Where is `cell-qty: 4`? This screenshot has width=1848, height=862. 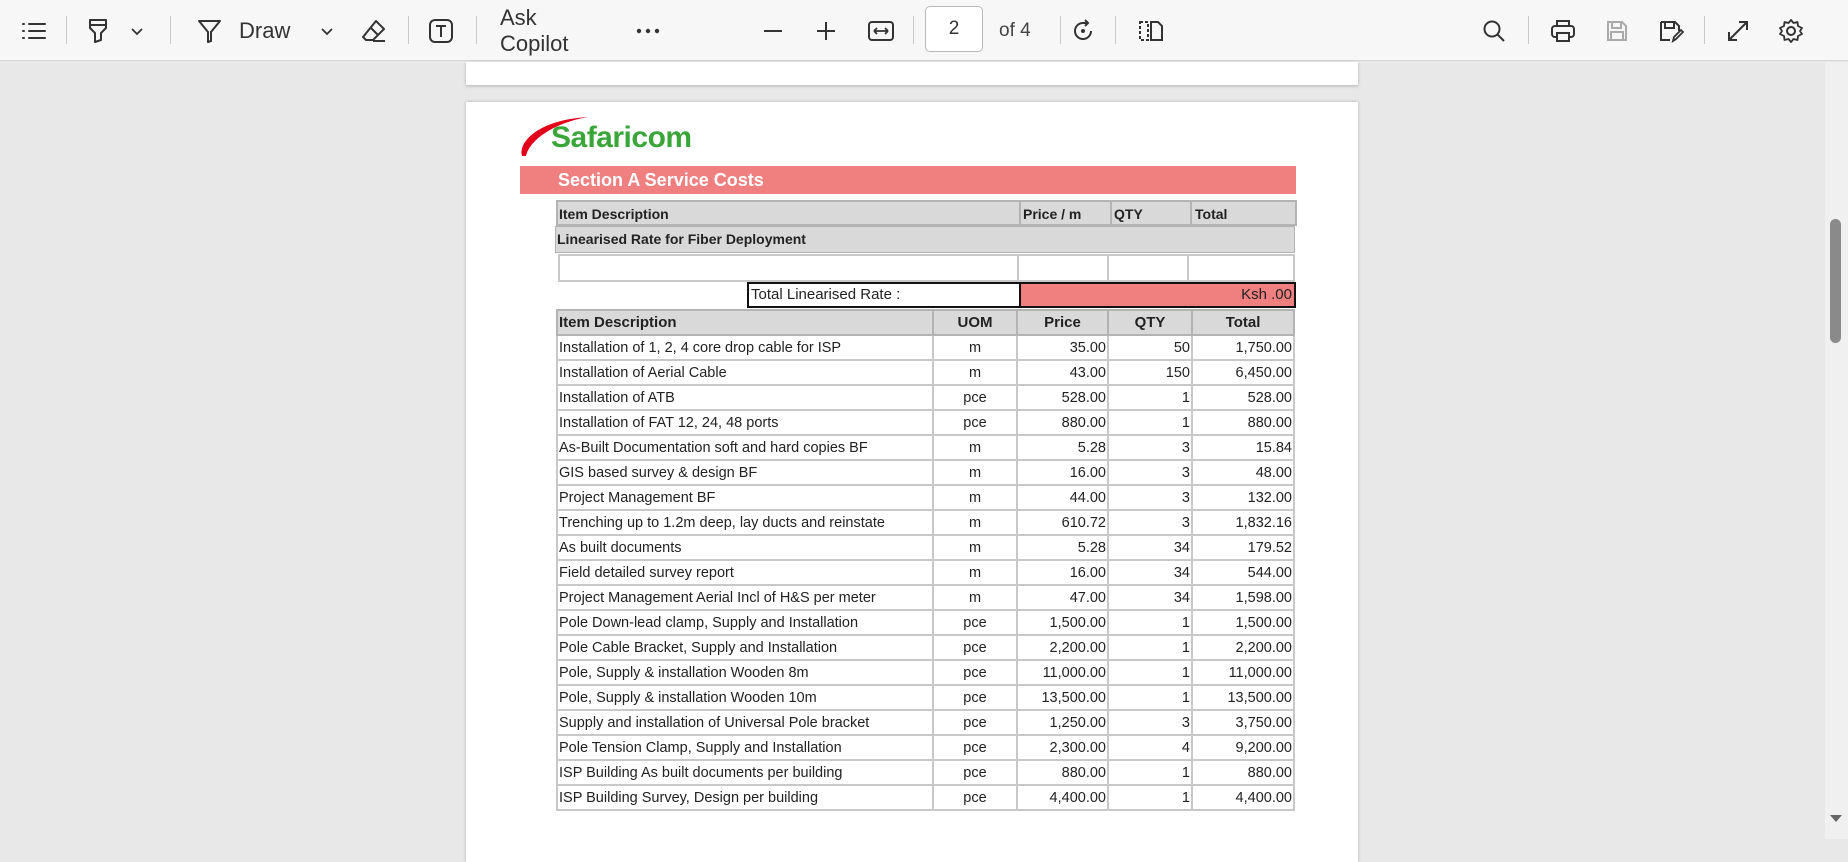 cell-qty: 4 is located at coordinates (1150, 747).